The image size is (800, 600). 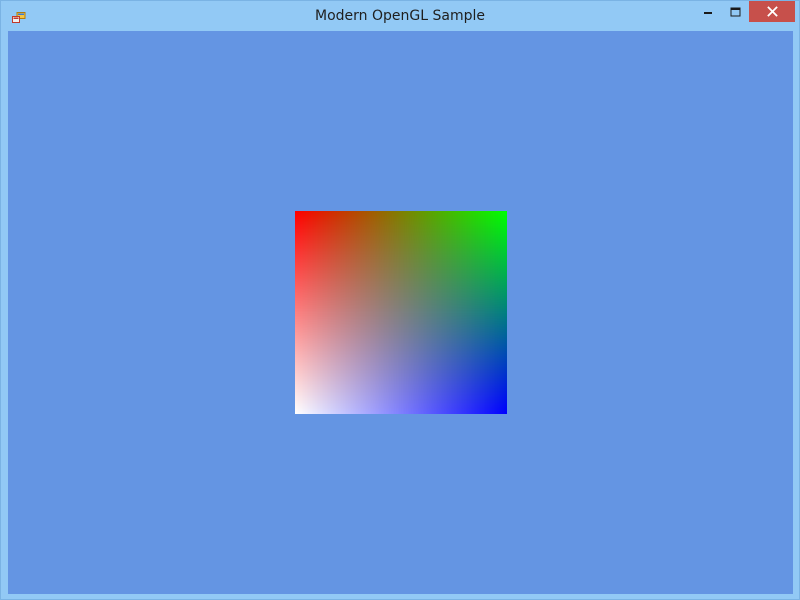 I want to click on close-button, so click(x=772, y=11).